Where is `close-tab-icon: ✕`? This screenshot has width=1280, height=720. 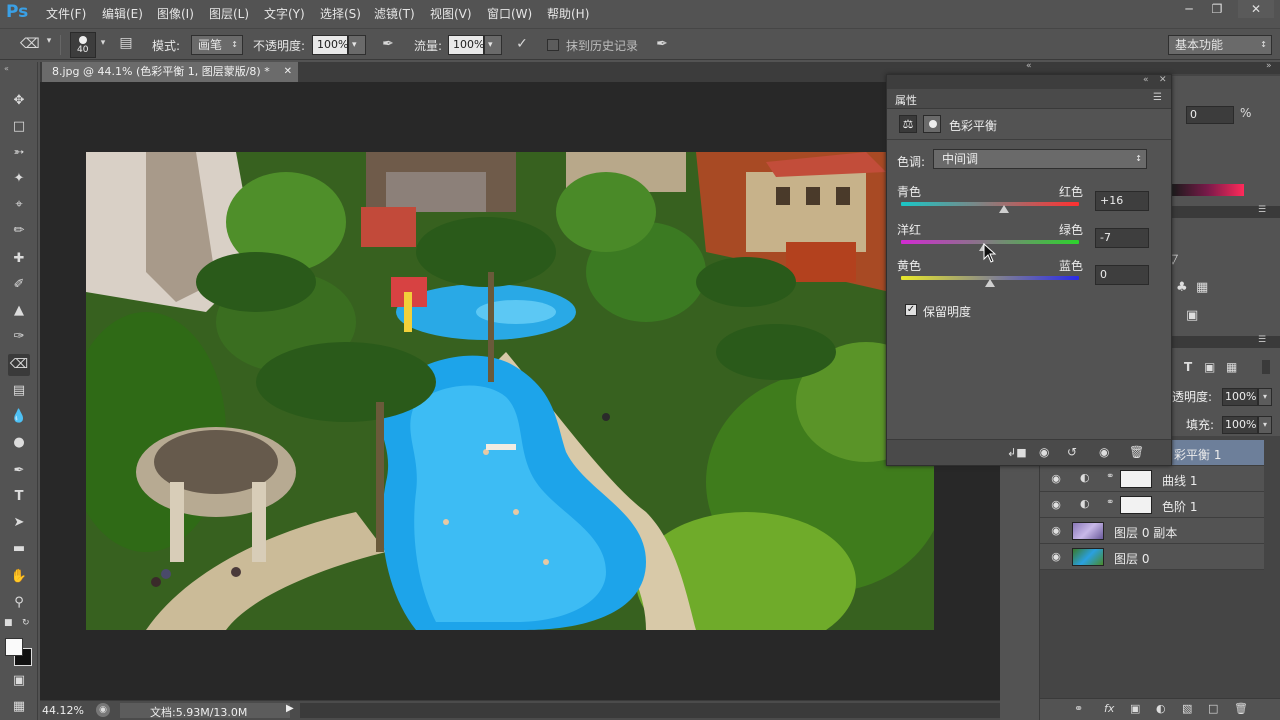 close-tab-icon: ✕ is located at coordinates (288, 72).